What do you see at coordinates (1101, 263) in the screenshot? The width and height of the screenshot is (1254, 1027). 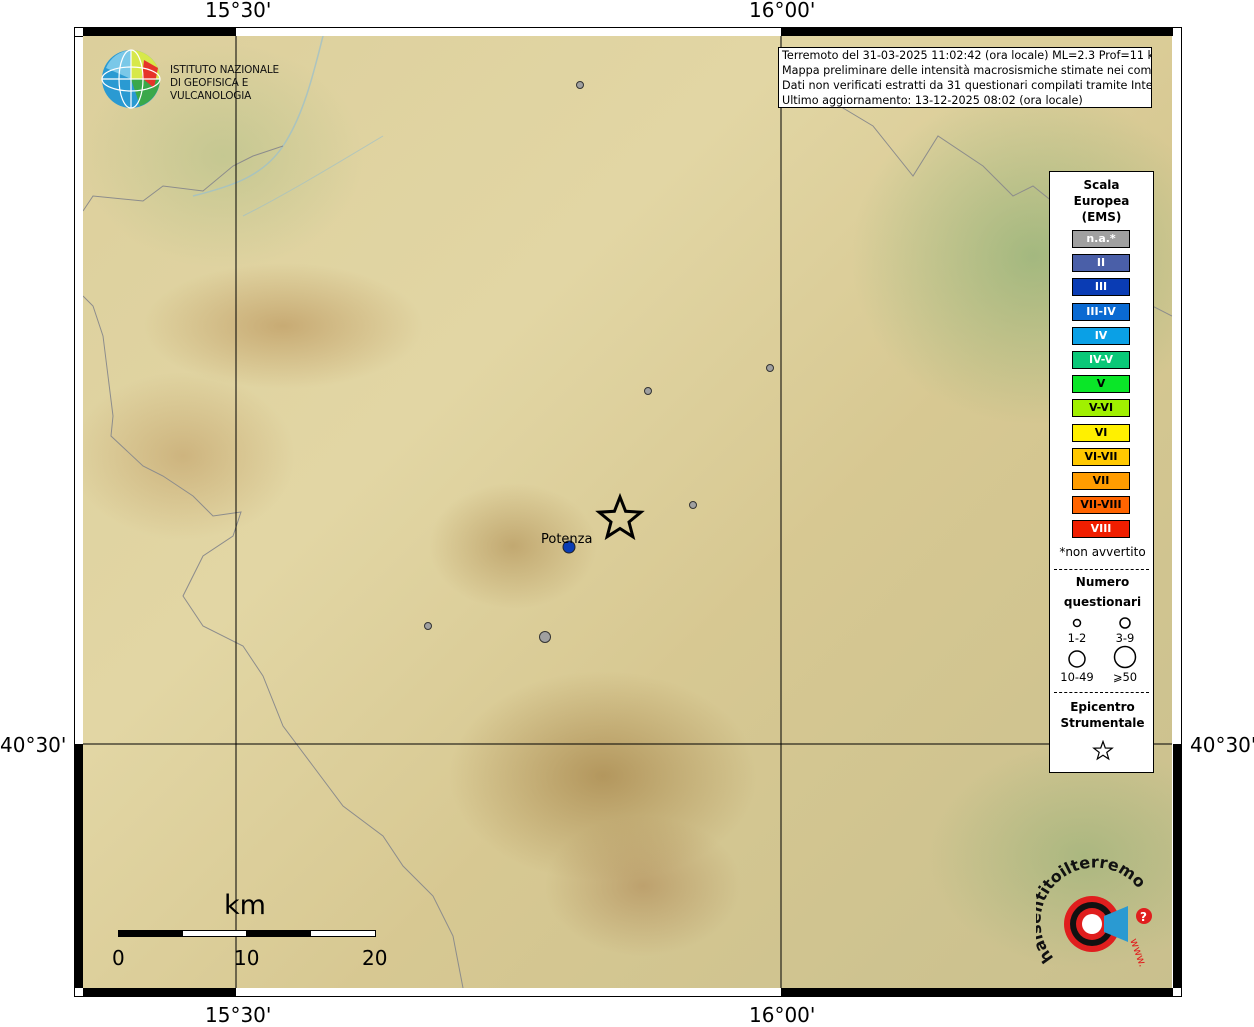 I see `ems-level-box: II` at bounding box center [1101, 263].